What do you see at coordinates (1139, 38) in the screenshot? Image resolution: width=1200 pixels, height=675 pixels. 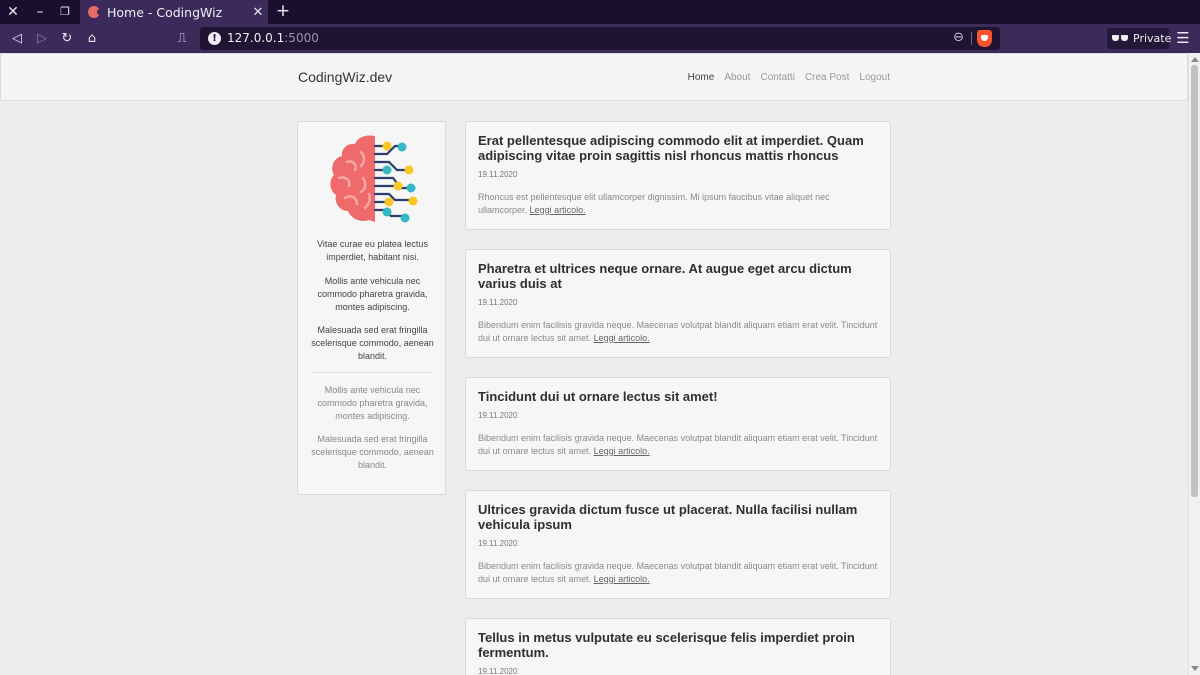 I see `private-badge: Private` at bounding box center [1139, 38].